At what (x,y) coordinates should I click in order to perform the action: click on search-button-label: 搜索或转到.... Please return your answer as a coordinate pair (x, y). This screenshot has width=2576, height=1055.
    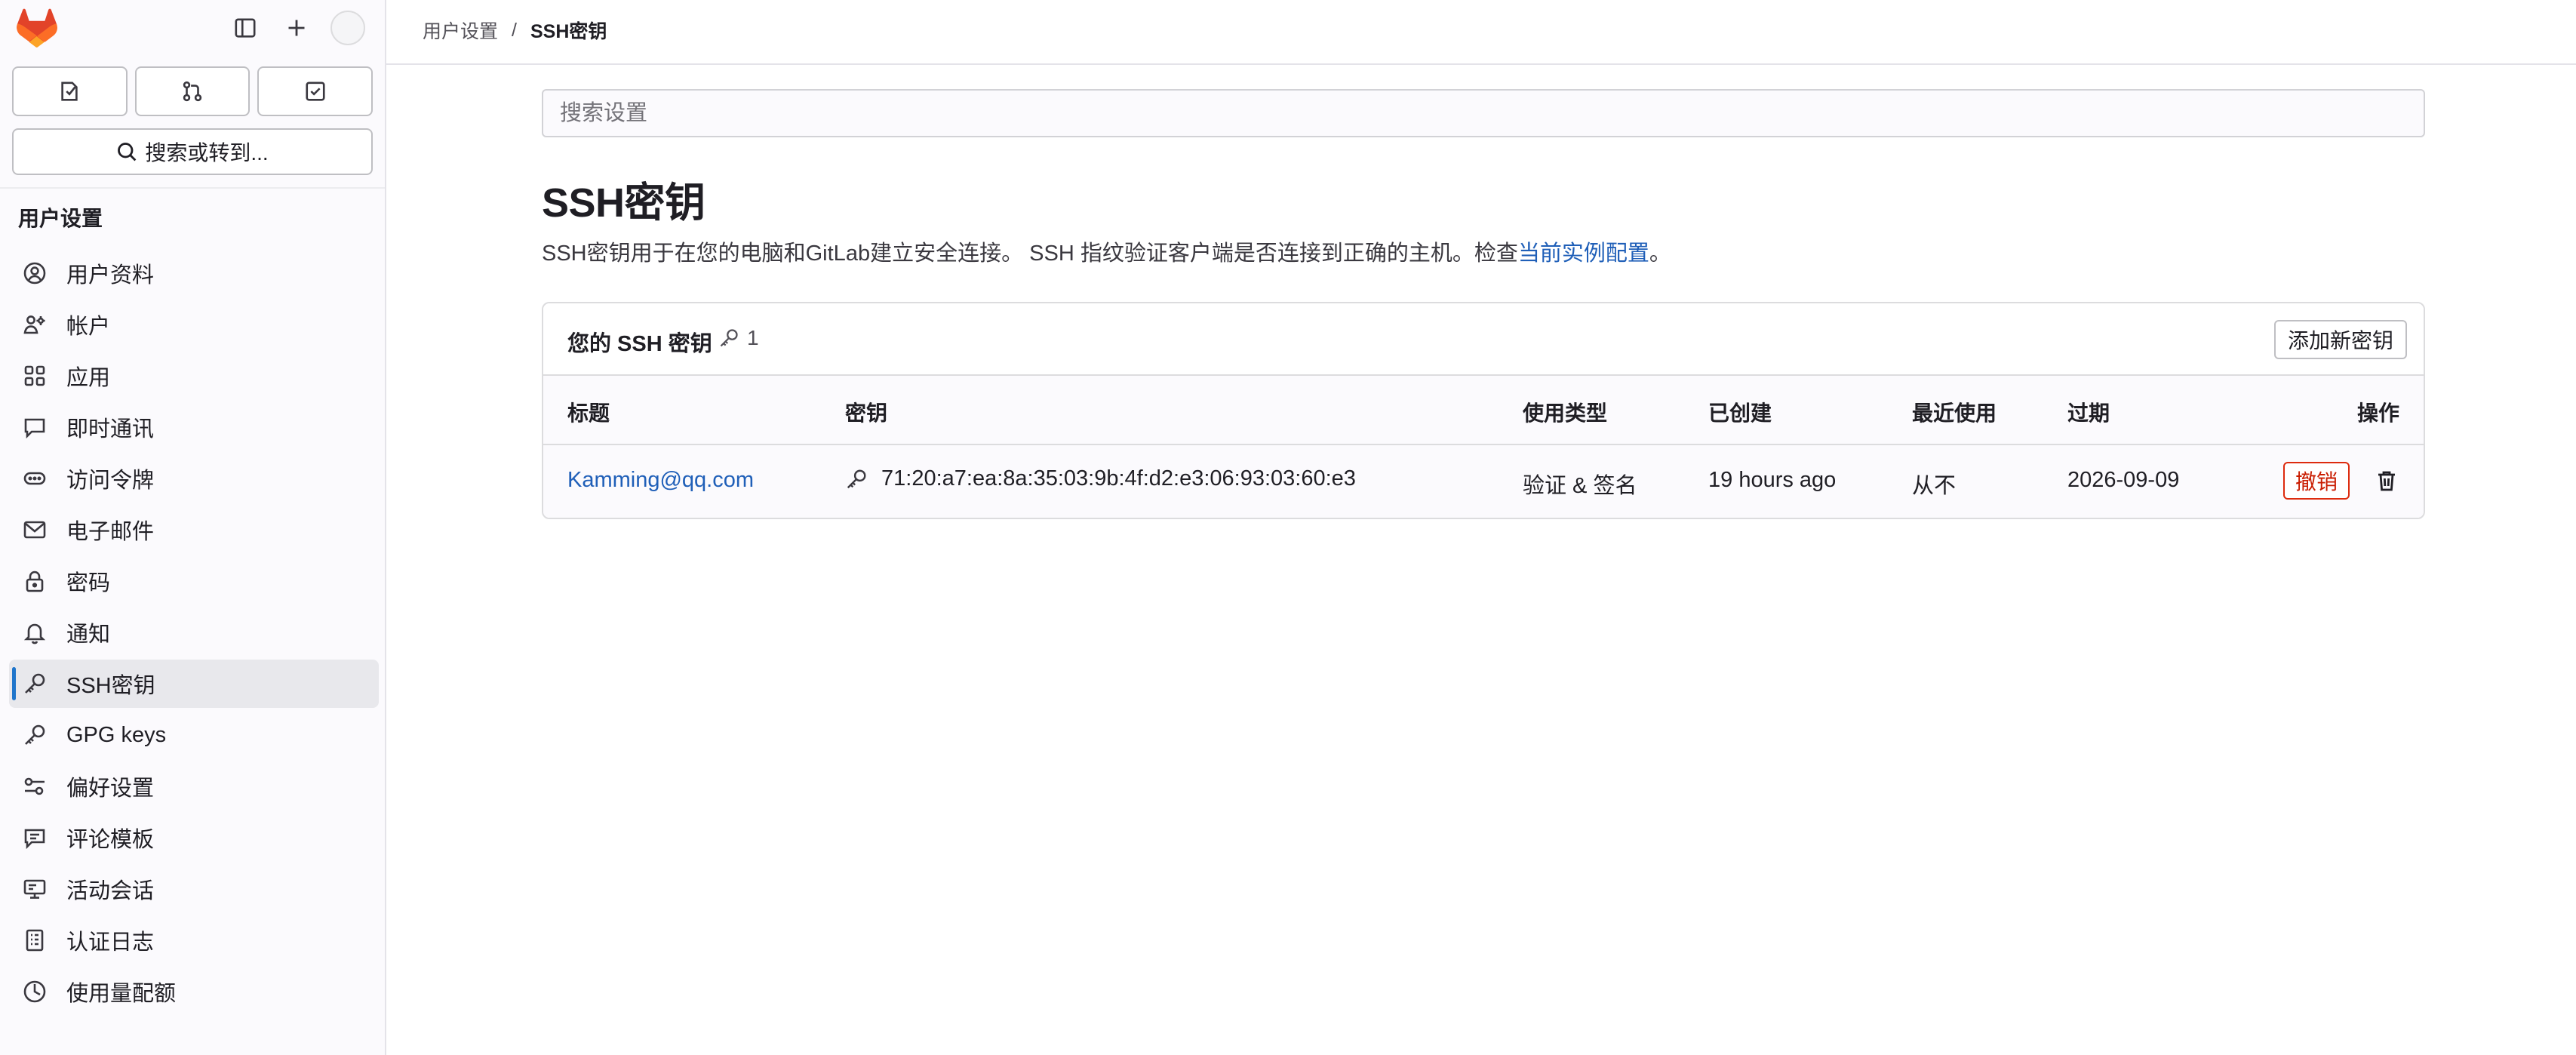
    Looking at the image, I should click on (207, 153).